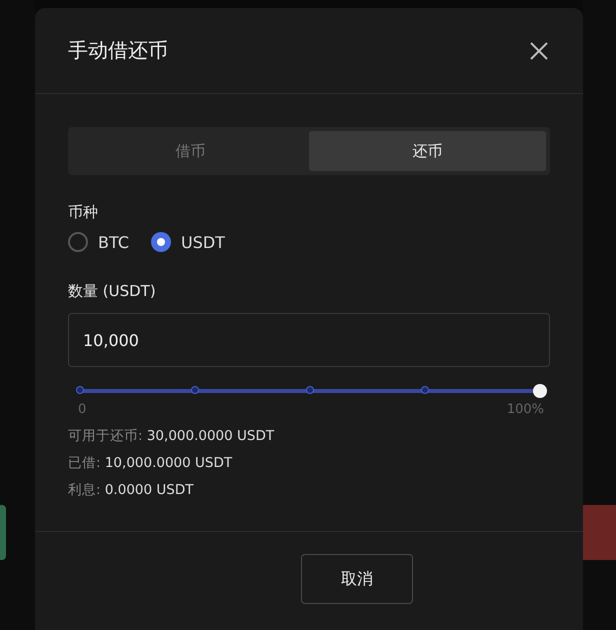 Image resolution: width=616 pixels, height=630 pixels. Describe the element at coordinates (309, 340) in the screenshot. I see `amount-input-field: 10,000` at that location.